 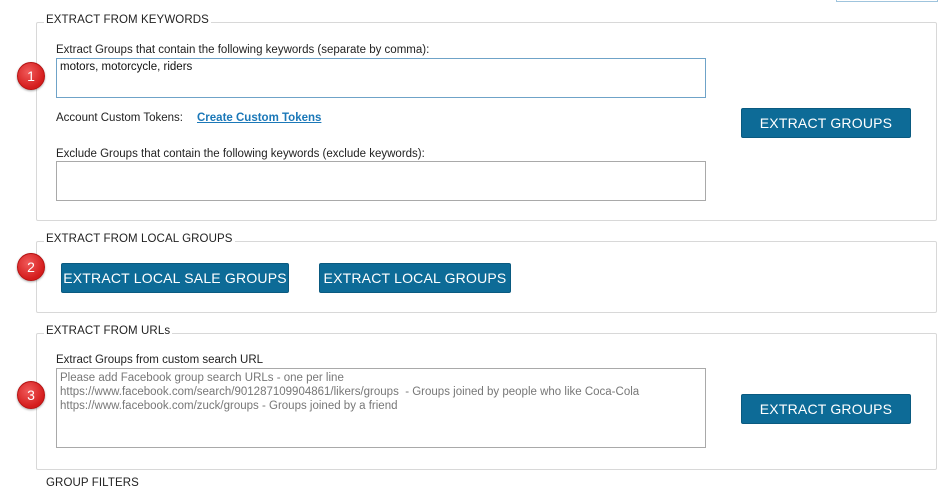 What do you see at coordinates (31, 395) in the screenshot?
I see `step-marker-3: 3` at bounding box center [31, 395].